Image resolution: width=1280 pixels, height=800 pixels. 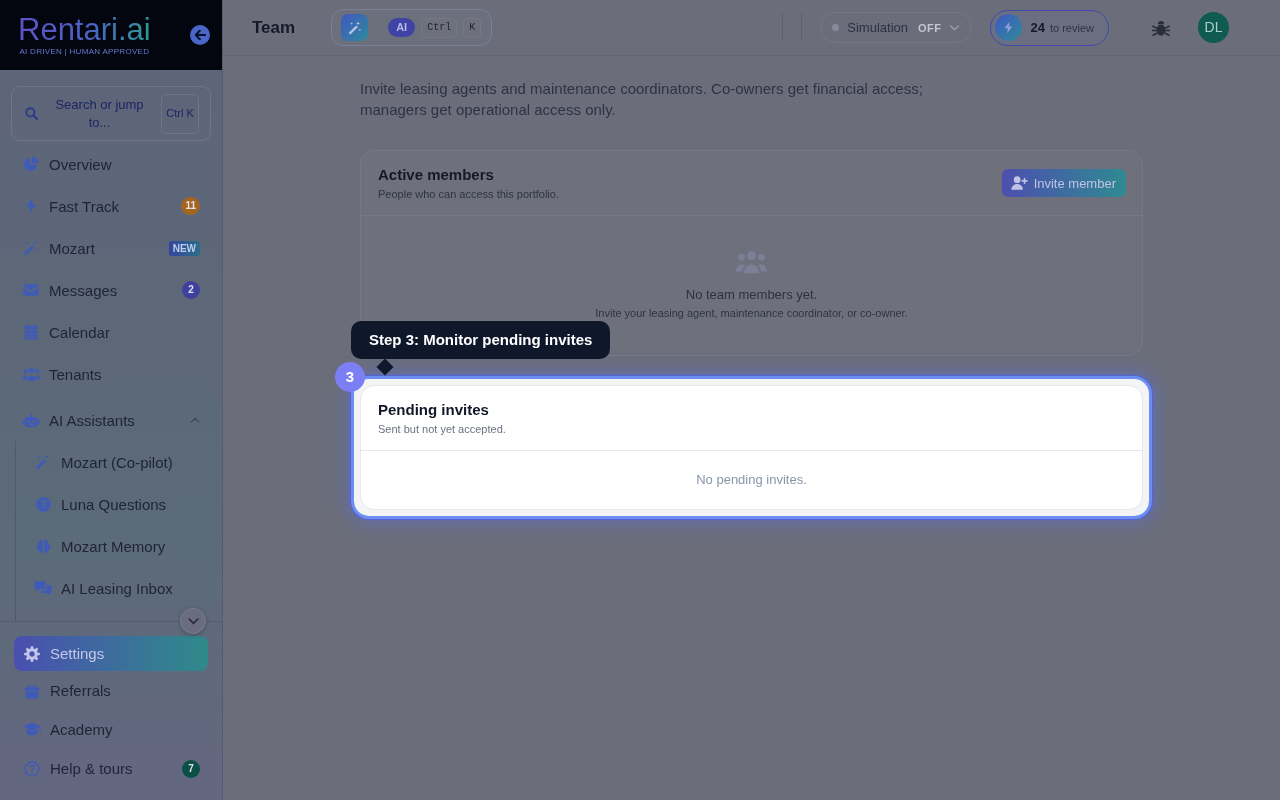 What do you see at coordinates (472, 27) in the screenshot?
I see `key-hint: K` at bounding box center [472, 27].